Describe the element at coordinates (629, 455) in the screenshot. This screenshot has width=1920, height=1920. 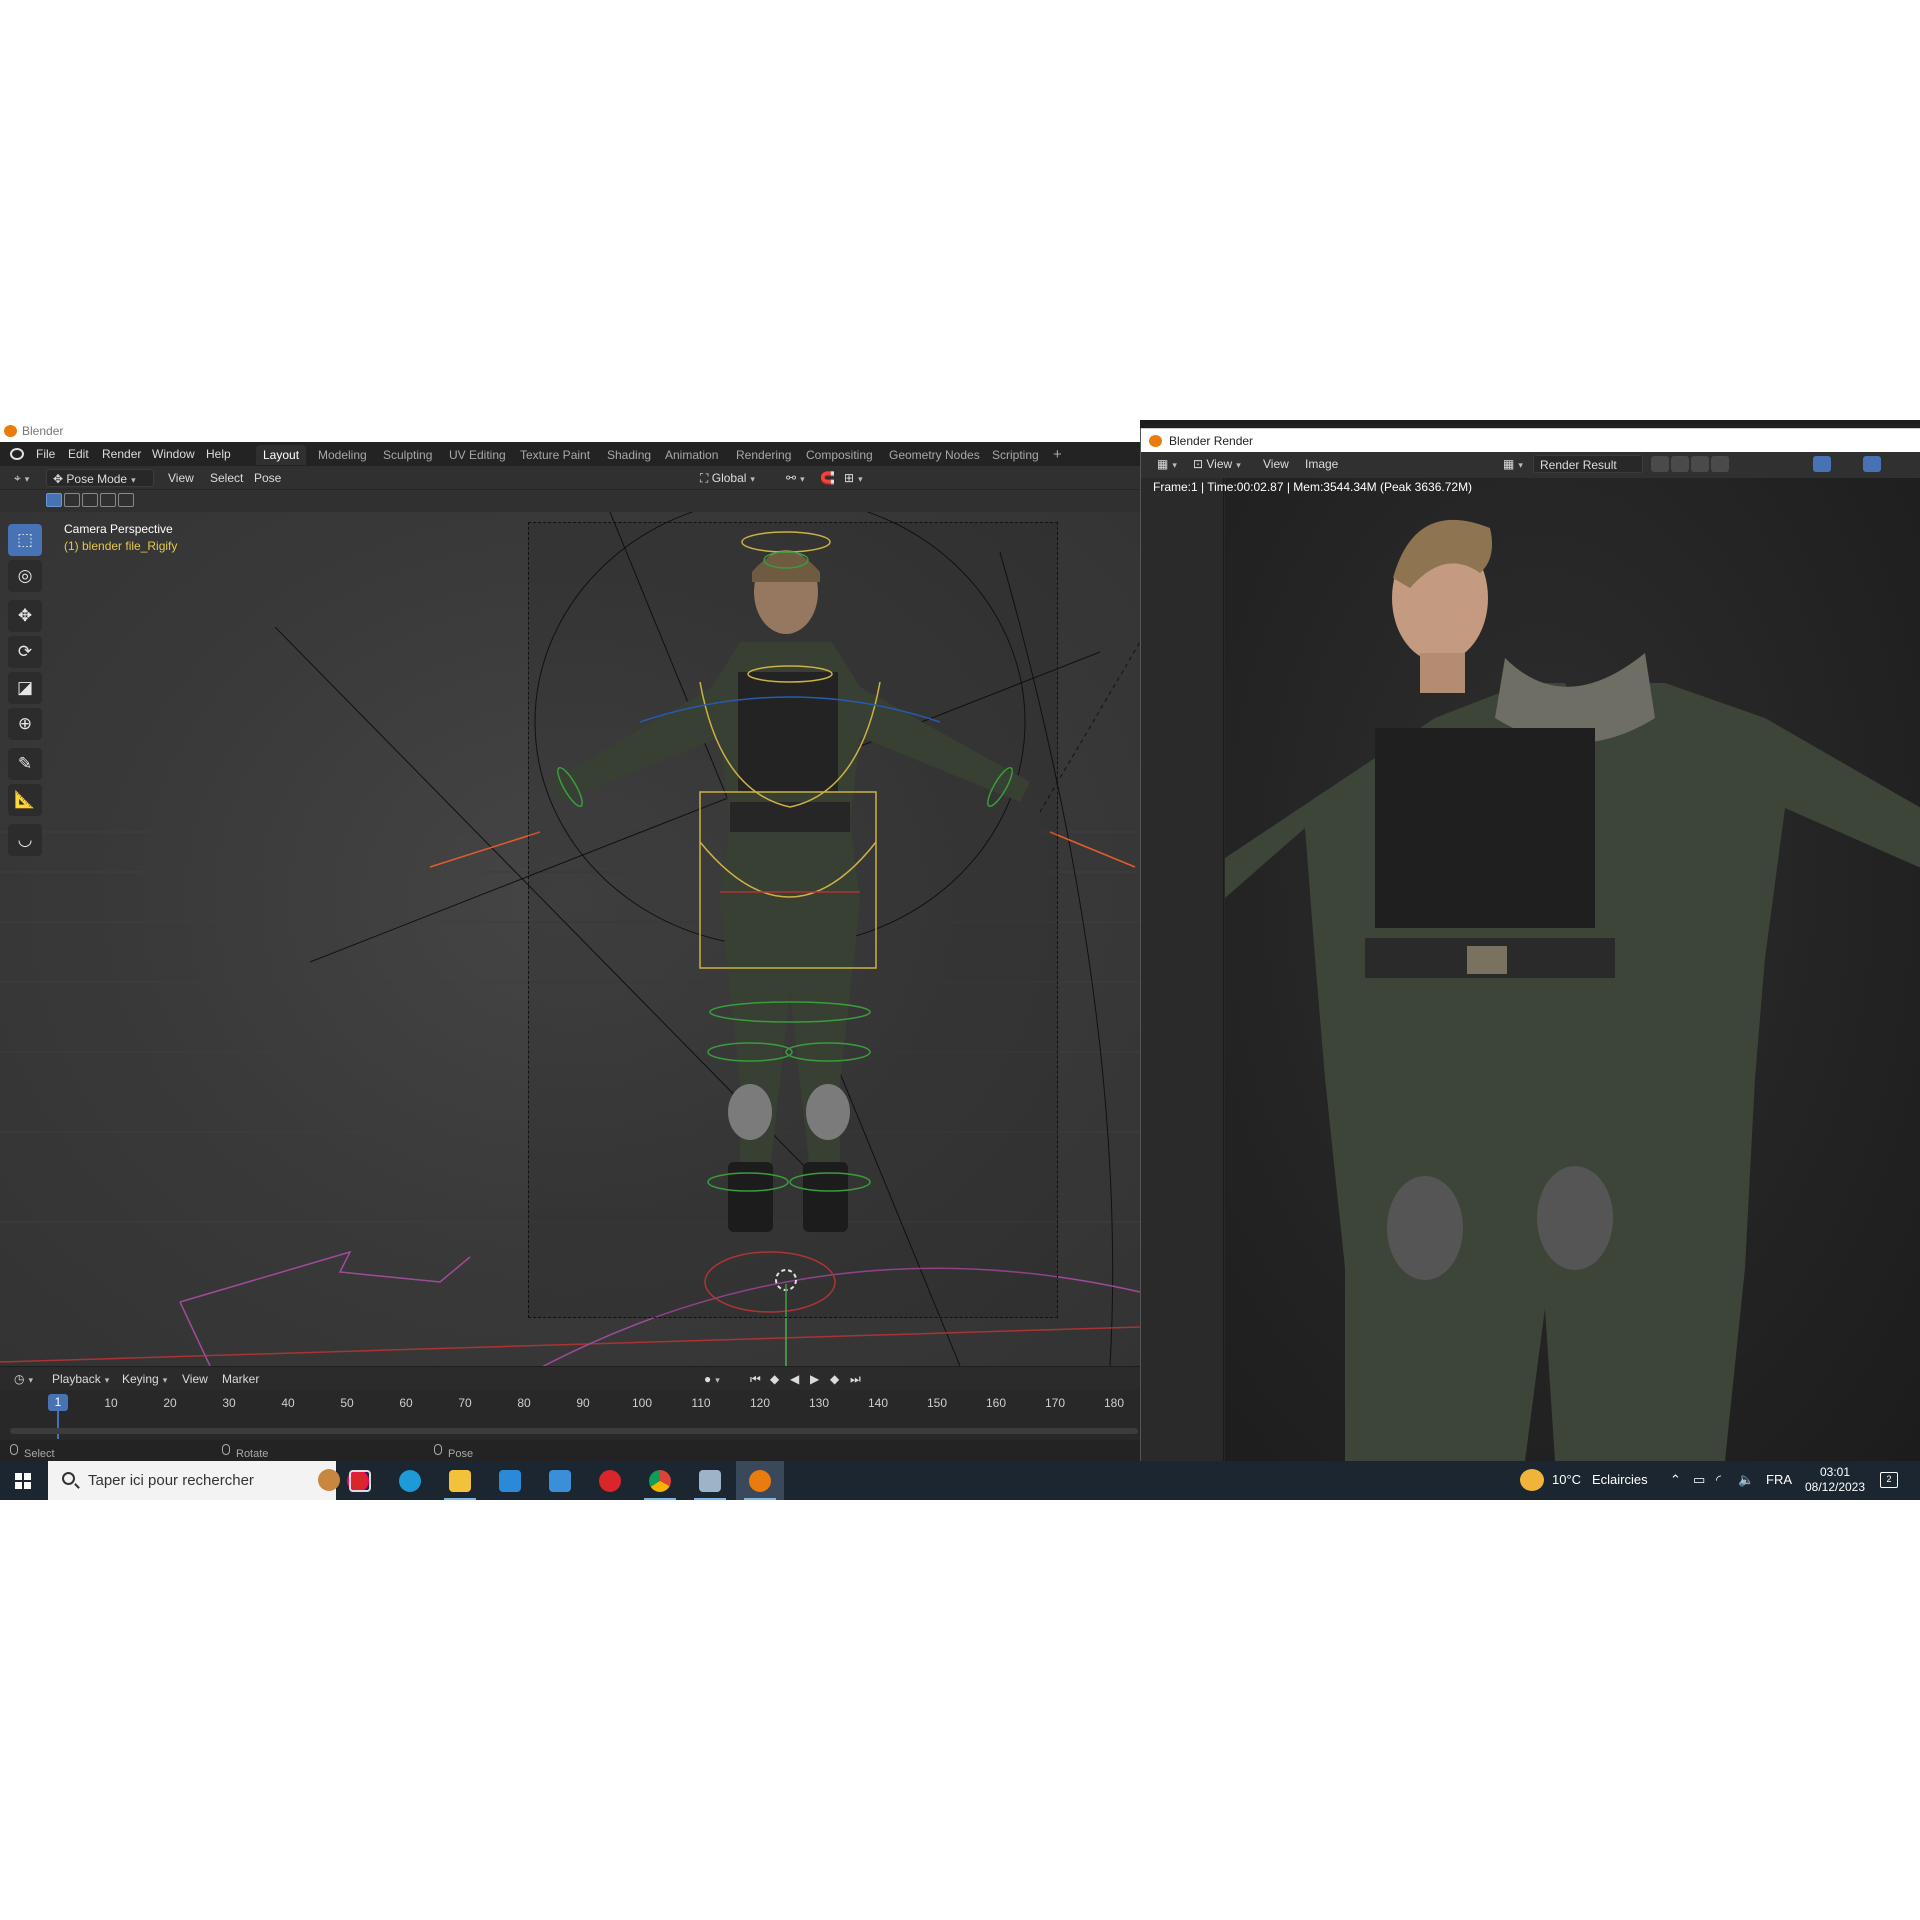
I see `tab-shading: Shading` at that location.